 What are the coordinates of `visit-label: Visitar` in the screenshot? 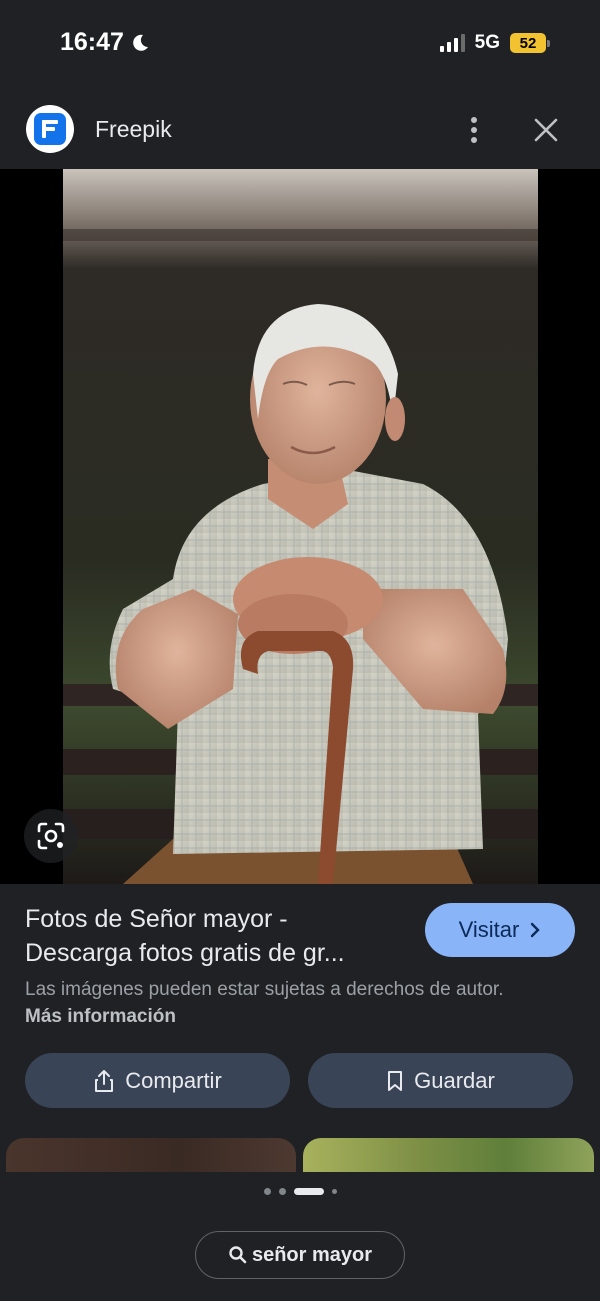 It's located at (489, 929).